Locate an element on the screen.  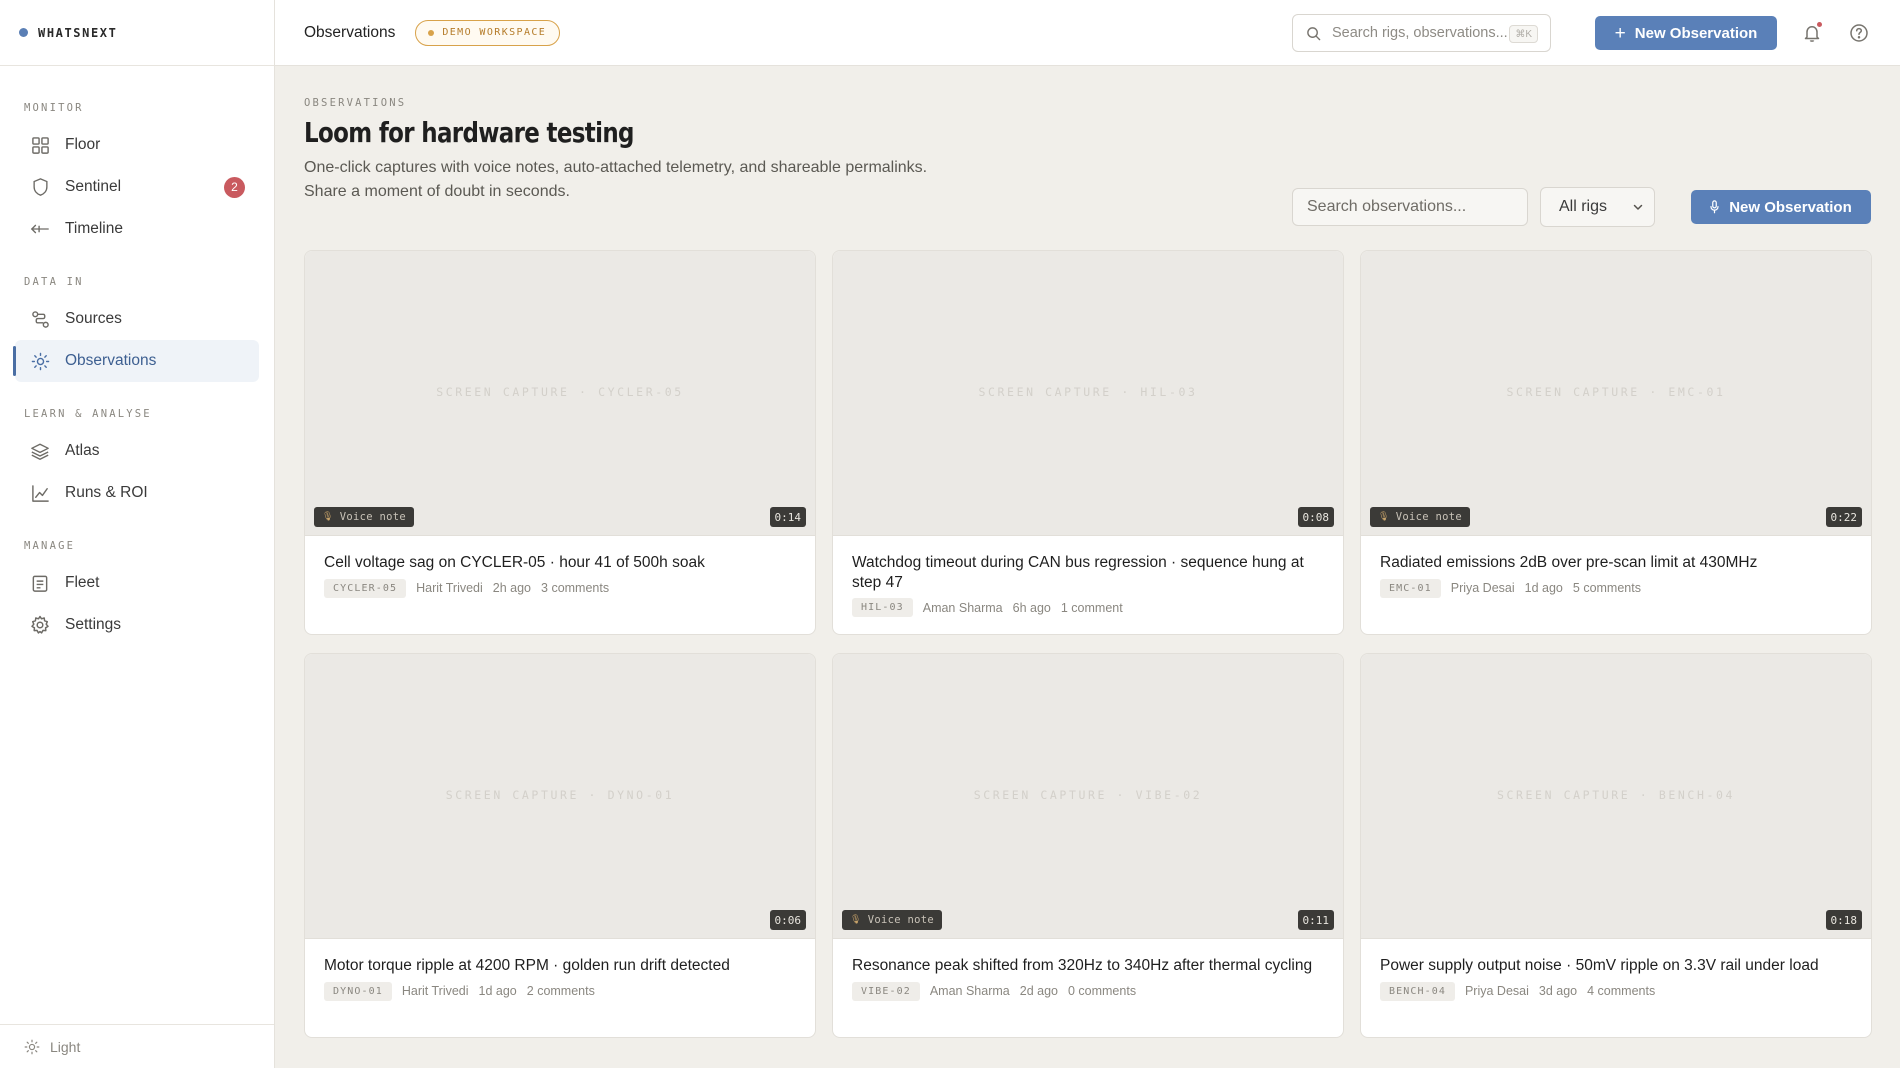
capture-duration: 0:22 is located at coordinates (1843, 517).